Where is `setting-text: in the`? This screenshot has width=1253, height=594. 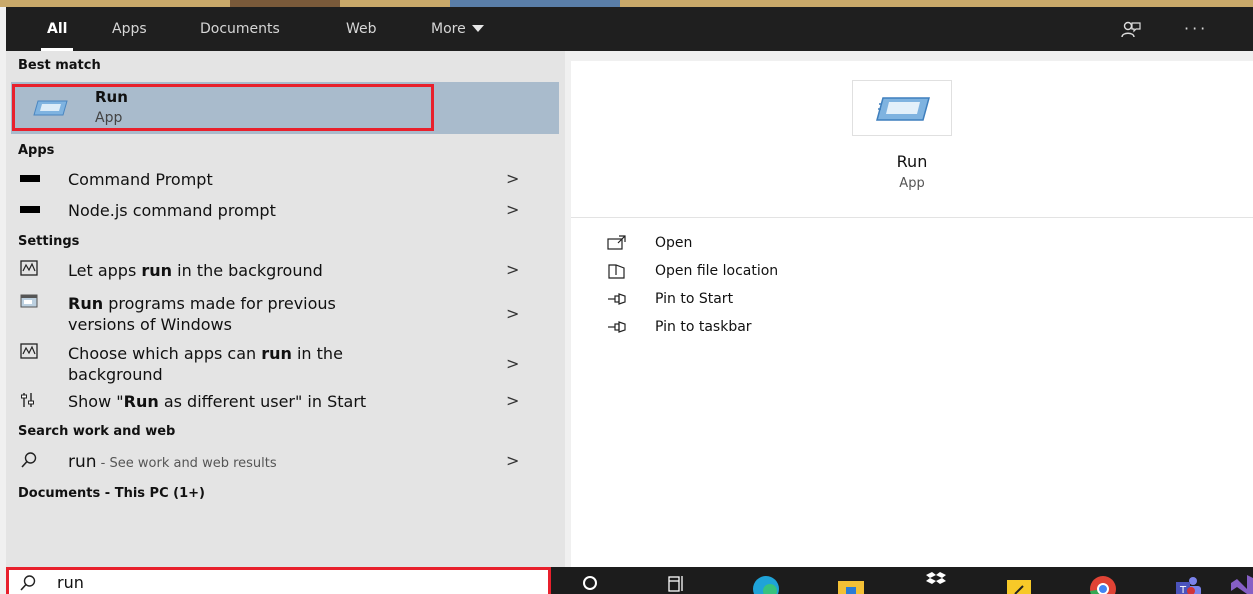
setting-text: in the is located at coordinates (317, 353).